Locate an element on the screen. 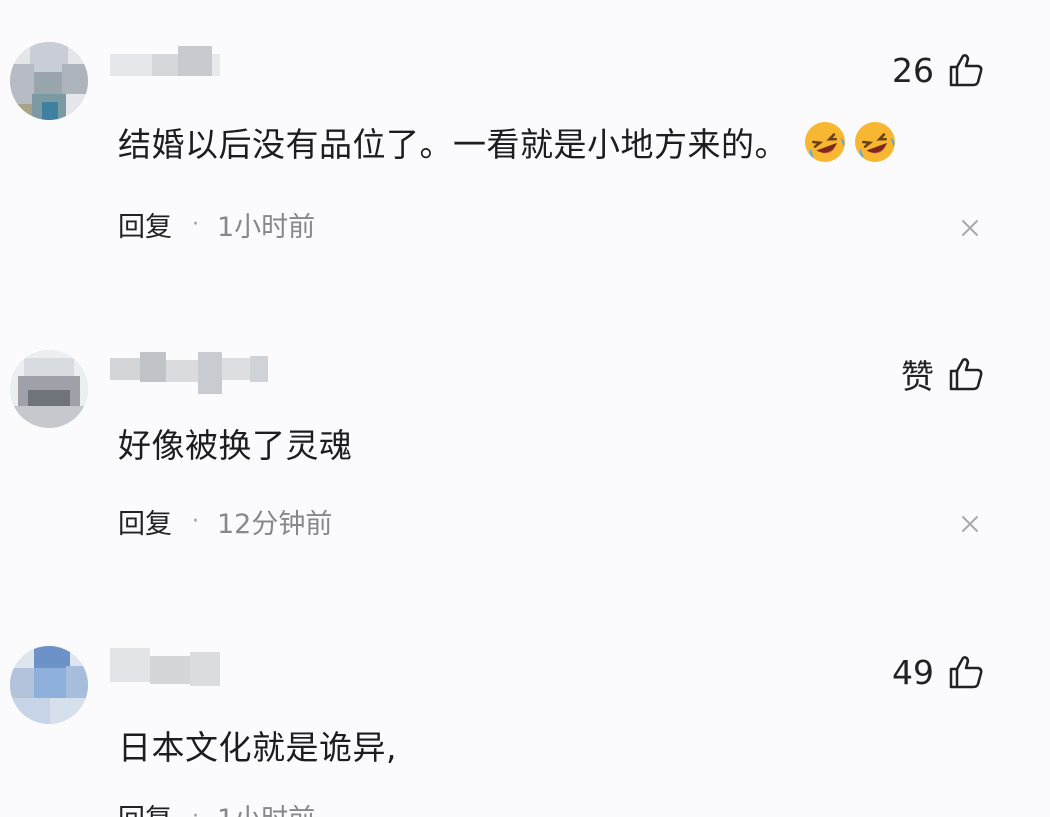 The width and height of the screenshot is (1050, 817). like-button: 49 is located at coordinates (938, 672).